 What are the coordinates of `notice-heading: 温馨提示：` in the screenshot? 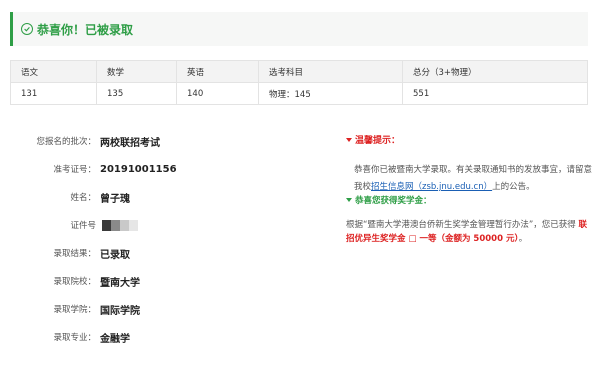 It's located at (469, 139).